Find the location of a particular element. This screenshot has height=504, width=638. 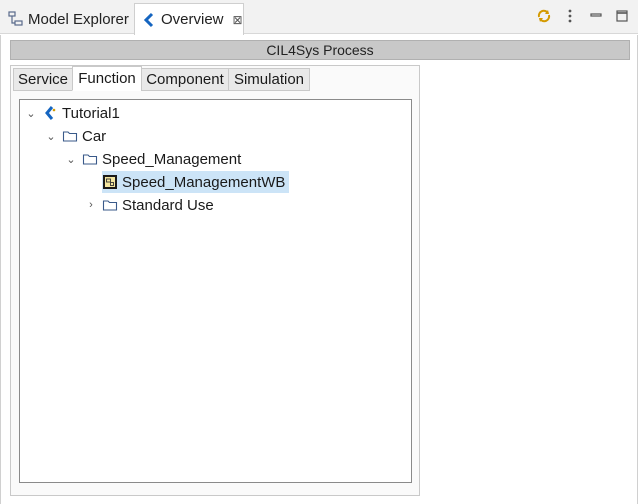

tree-node-label: Standard Use is located at coordinates (168, 205).